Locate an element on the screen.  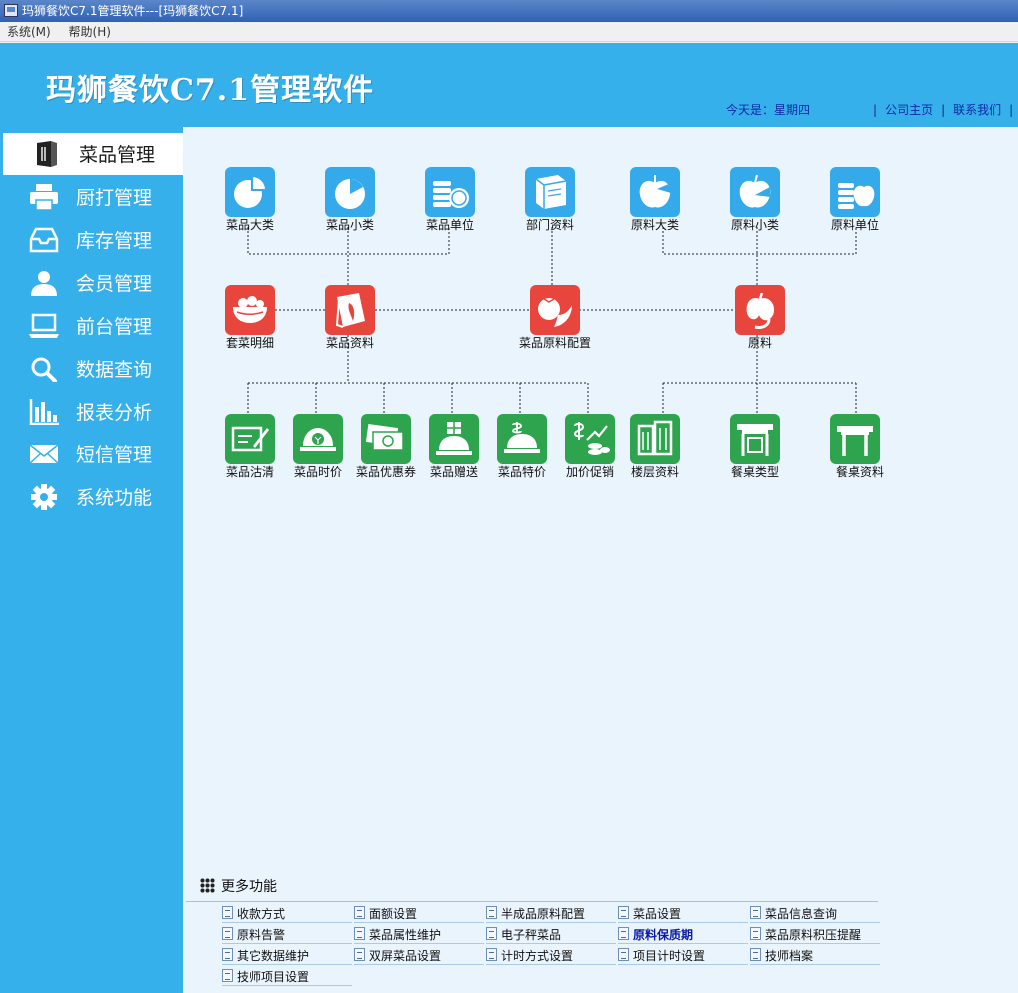
sidebar-item-dish-management: 菜品管理 is located at coordinates (93, 154).